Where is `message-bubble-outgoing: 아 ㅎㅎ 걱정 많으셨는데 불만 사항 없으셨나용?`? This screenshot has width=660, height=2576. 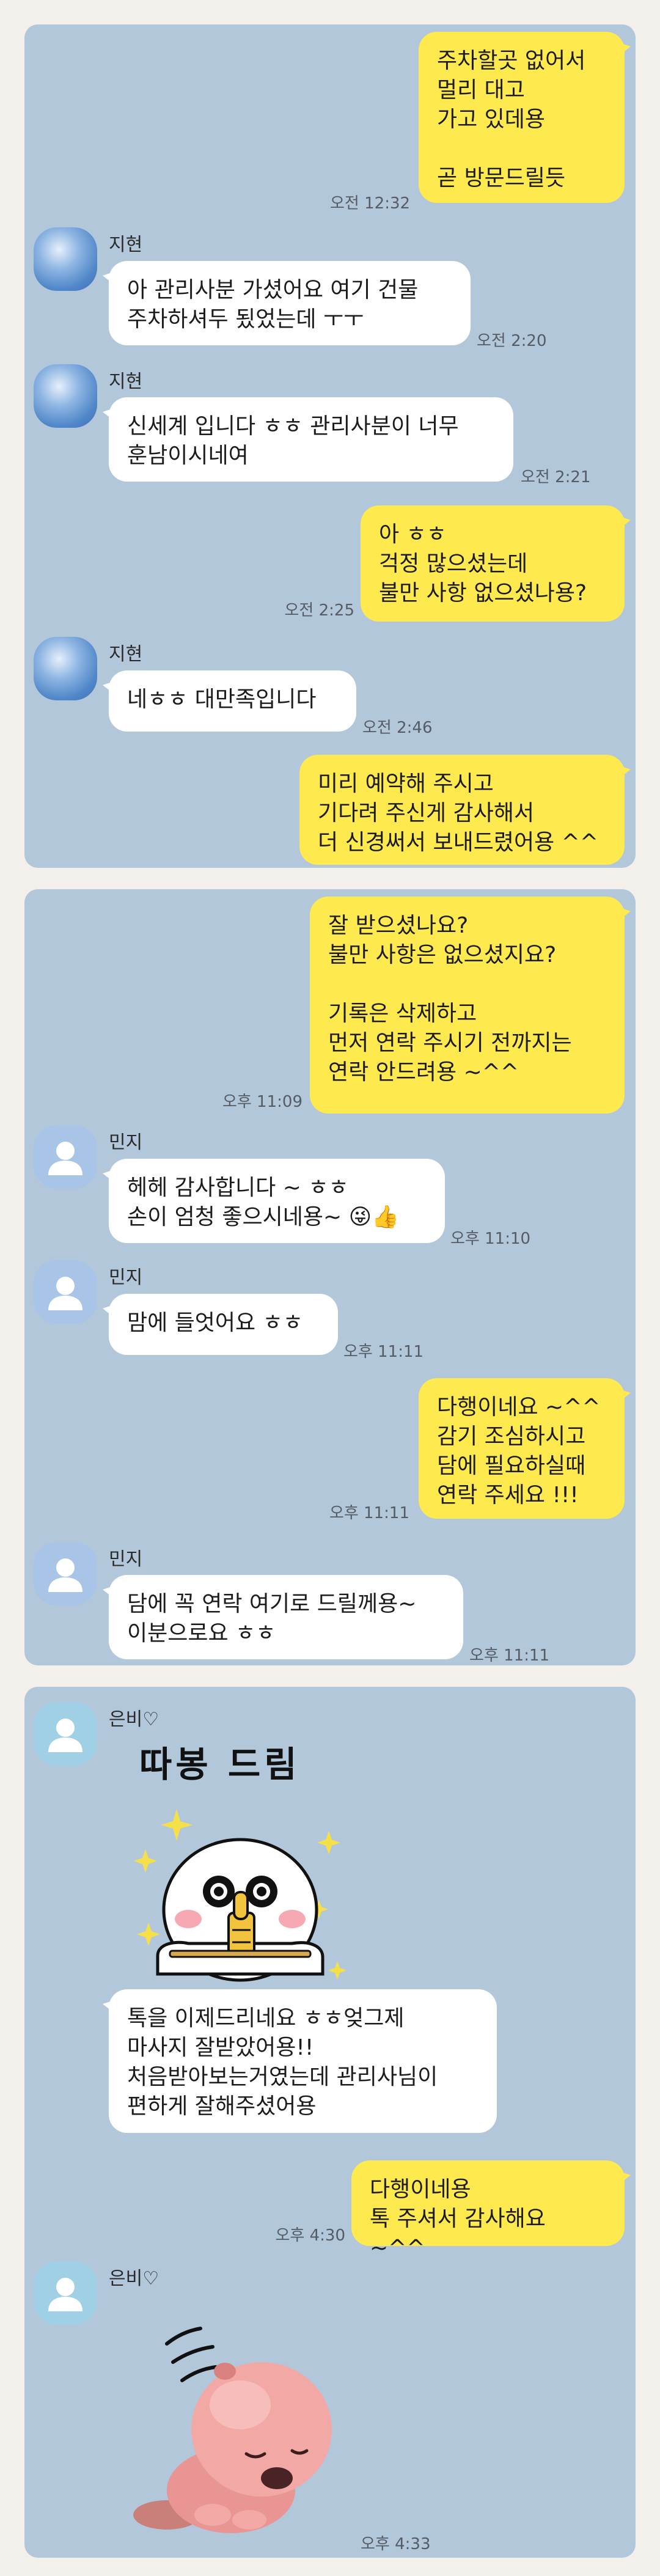 message-bubble-outgoing: 아 ㅎㅎ 걱정 많으셨는데 불만 사항 없으셨나용? is located at coordinates (496, 563).